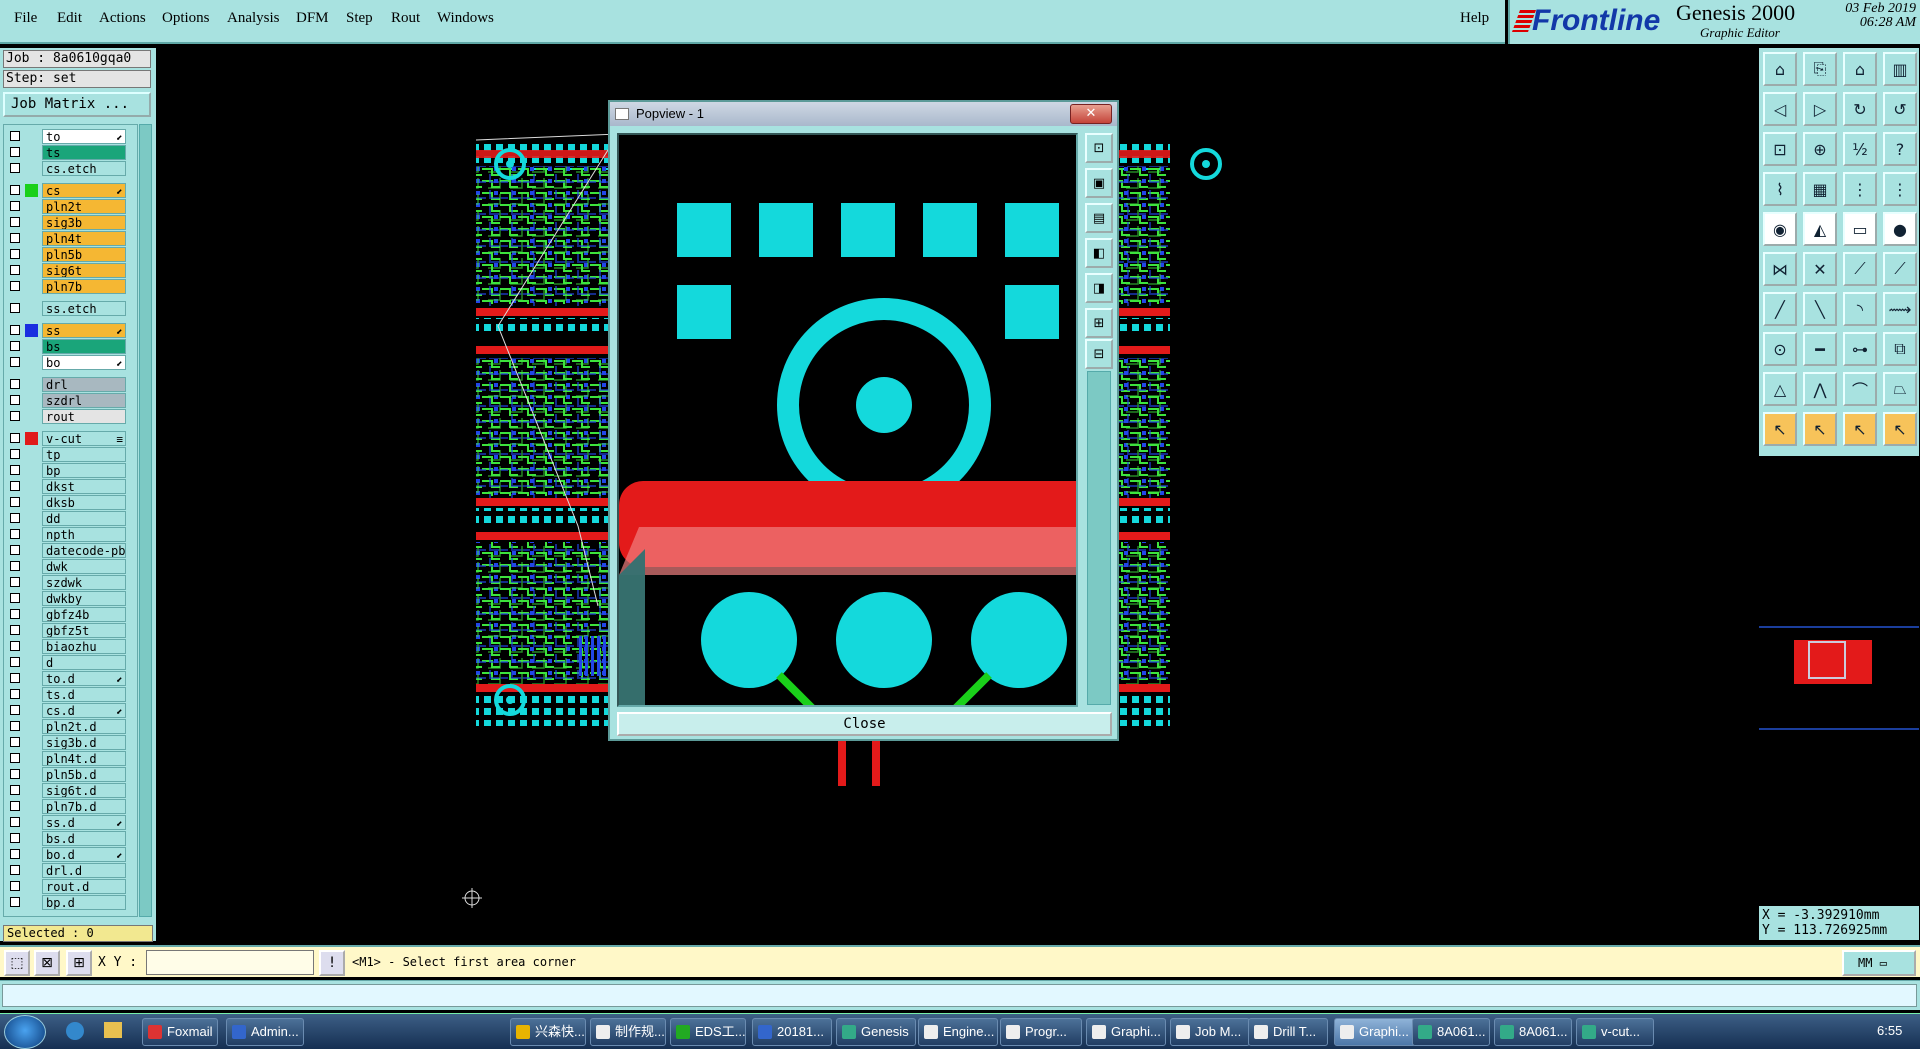 The height and width of the screenshot is (1049, 1920). What do you see at coordinates (84, 518) in the screenshot?
I see `layer-name: dd` at bounding box center [84, 518].